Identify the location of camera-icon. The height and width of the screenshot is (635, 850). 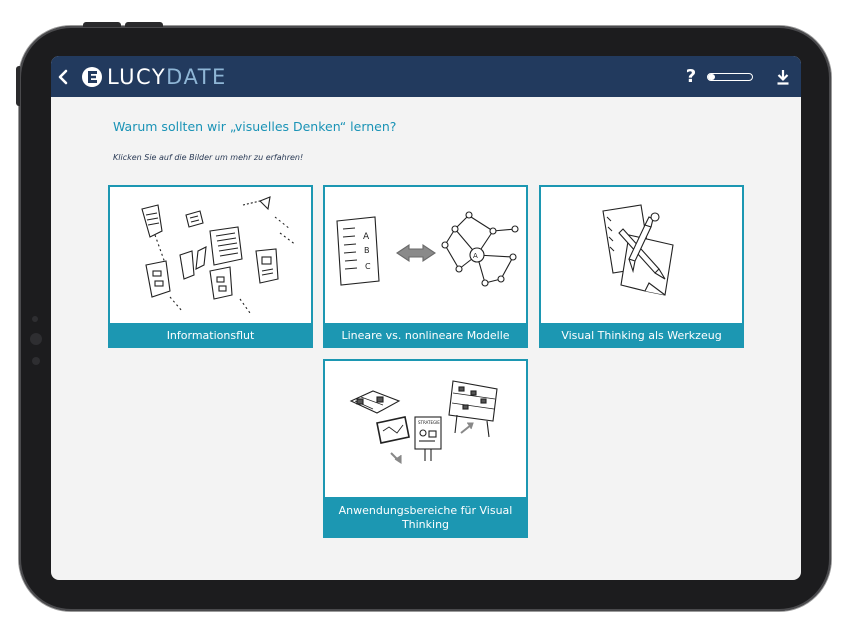
(36, 339).